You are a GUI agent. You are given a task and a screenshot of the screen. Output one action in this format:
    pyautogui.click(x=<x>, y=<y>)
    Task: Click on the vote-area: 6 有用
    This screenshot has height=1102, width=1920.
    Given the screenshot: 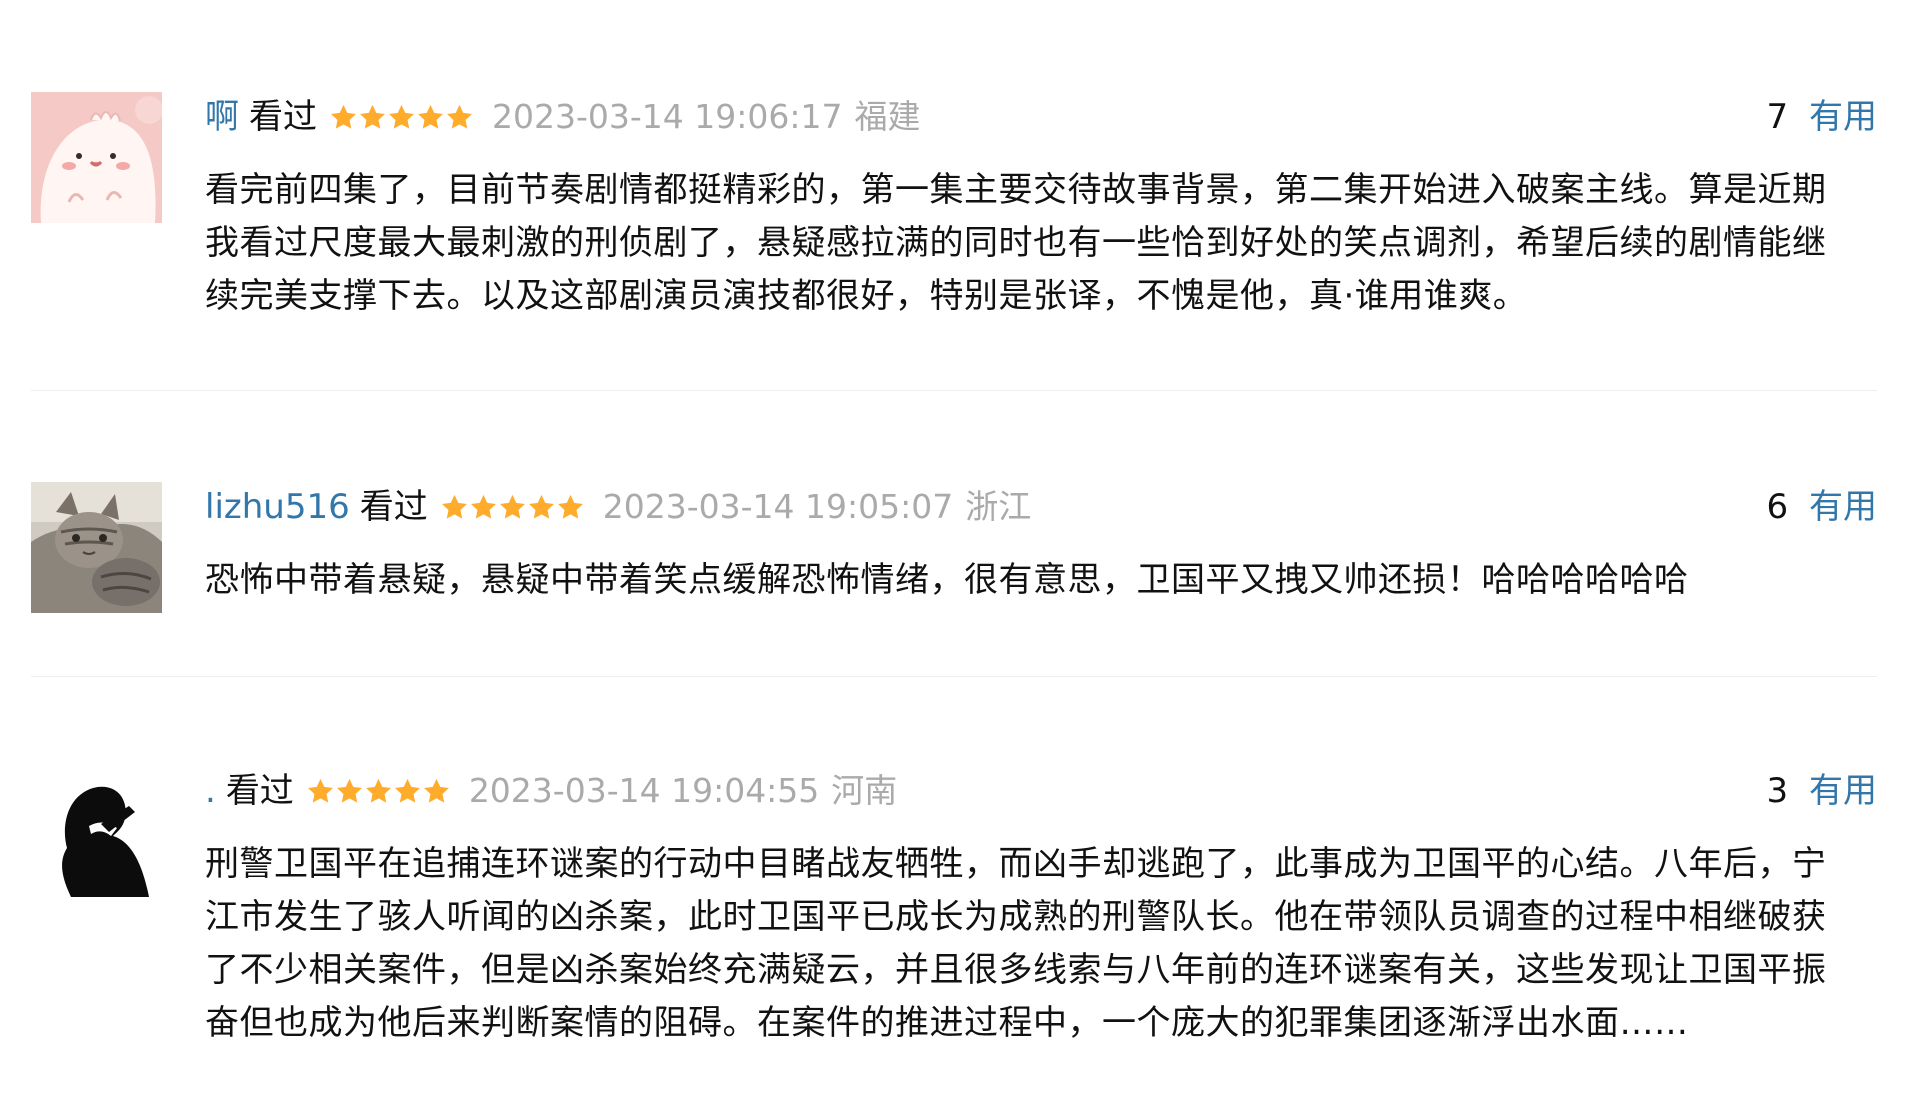 What is the action you would take?
    pyautogui.click(x=1822, y=507)
    